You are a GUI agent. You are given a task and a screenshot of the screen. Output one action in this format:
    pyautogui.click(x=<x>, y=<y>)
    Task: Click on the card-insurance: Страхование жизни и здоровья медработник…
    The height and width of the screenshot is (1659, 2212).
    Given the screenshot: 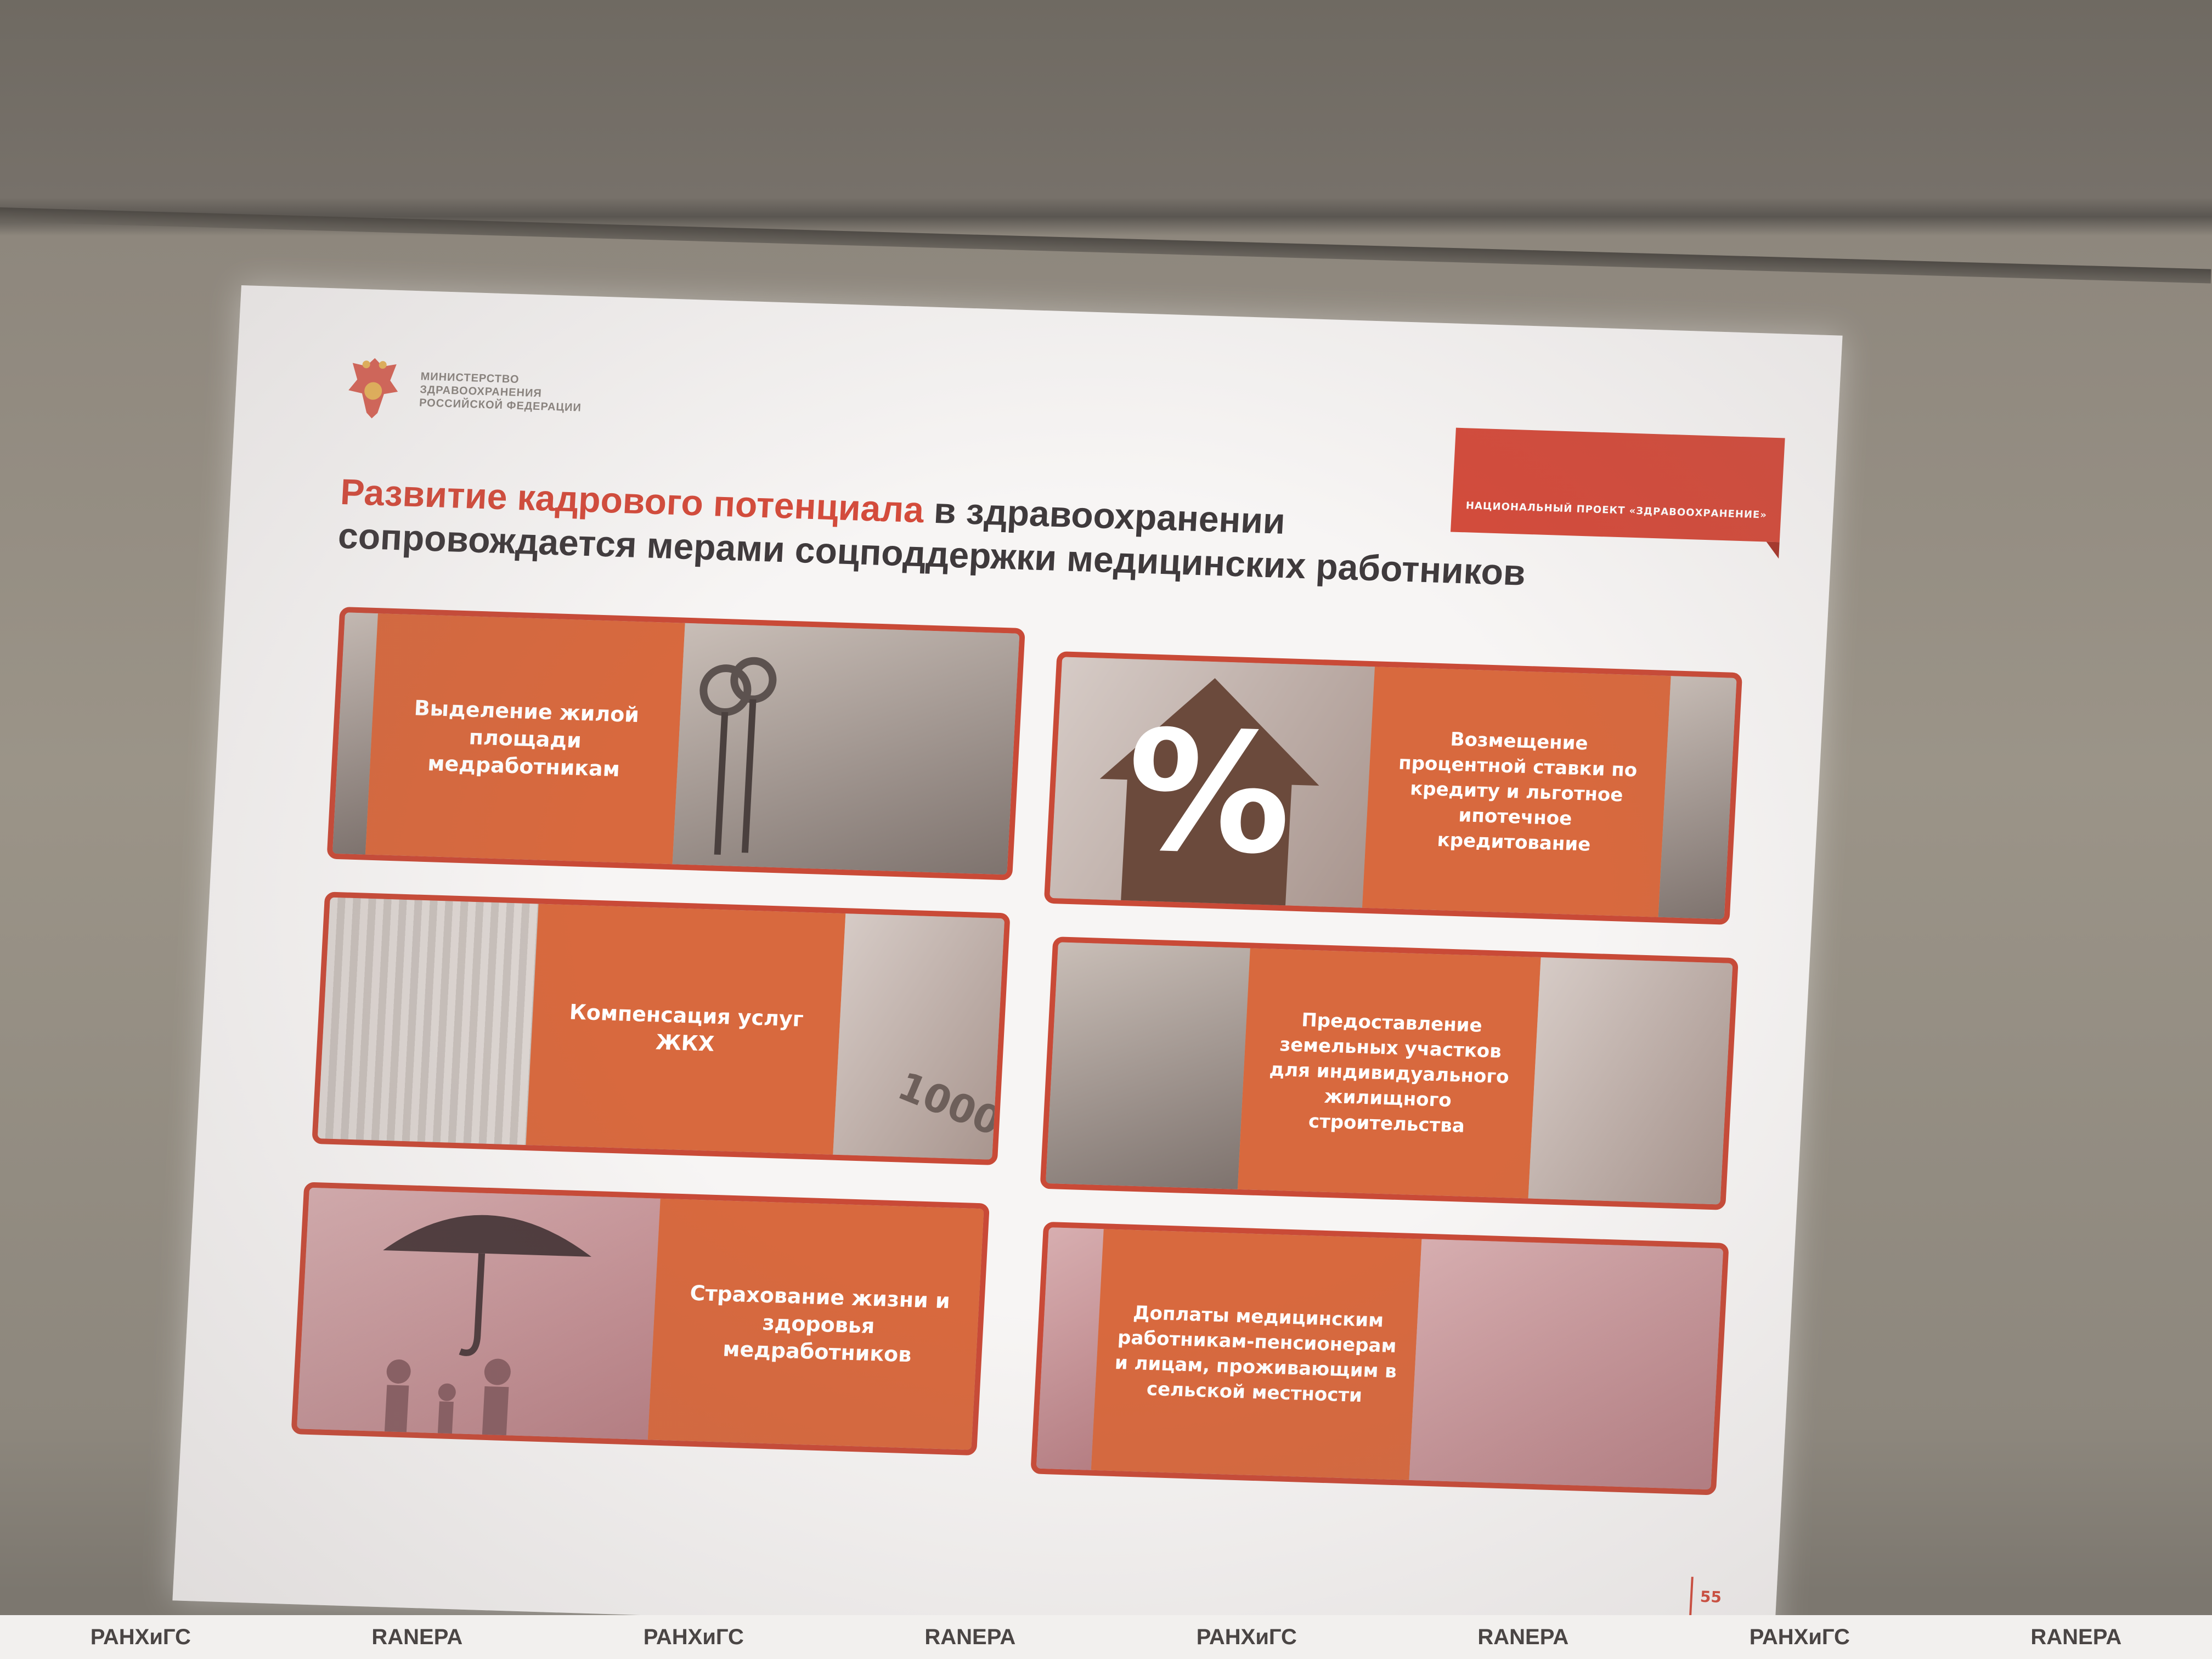 What is the action you would take?
    pyautogui.click(x=641, y=1319)
    